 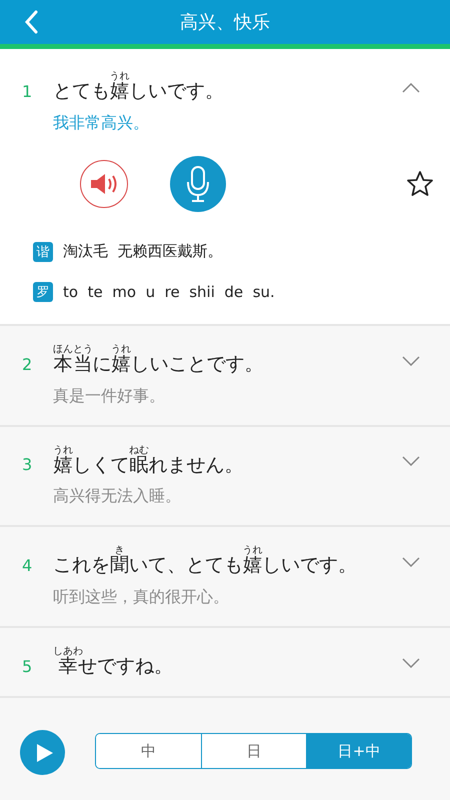 I want to click on play-icon, so click(x=45, y=752).